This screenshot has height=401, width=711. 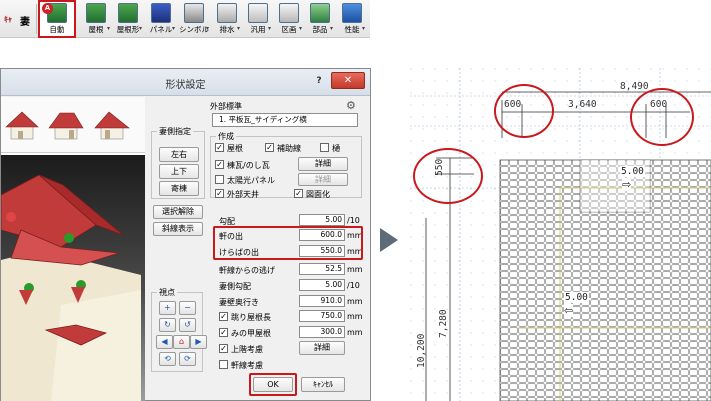 I want to click on ridge-detail-button: 詳細, so click(x=323, y=164).